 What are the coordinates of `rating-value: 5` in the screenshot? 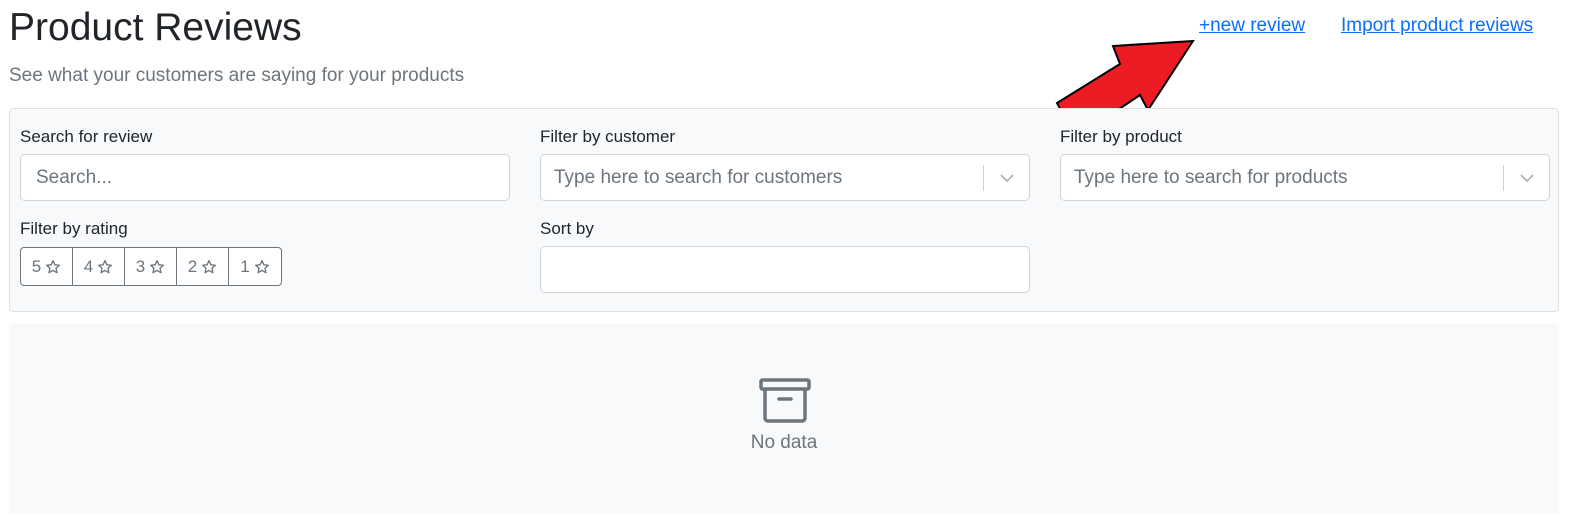 It's located at (36, 266).